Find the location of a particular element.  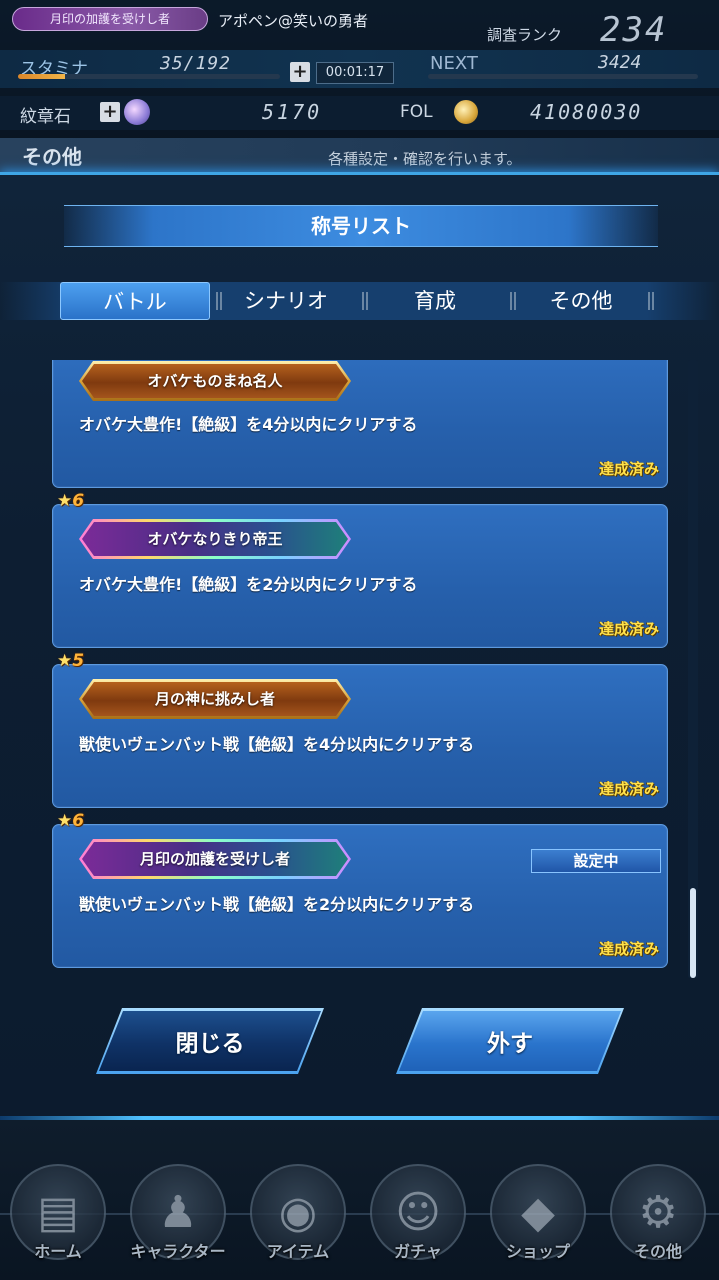

tab-scenario: シナリオ is located at coordinates (286, 301).